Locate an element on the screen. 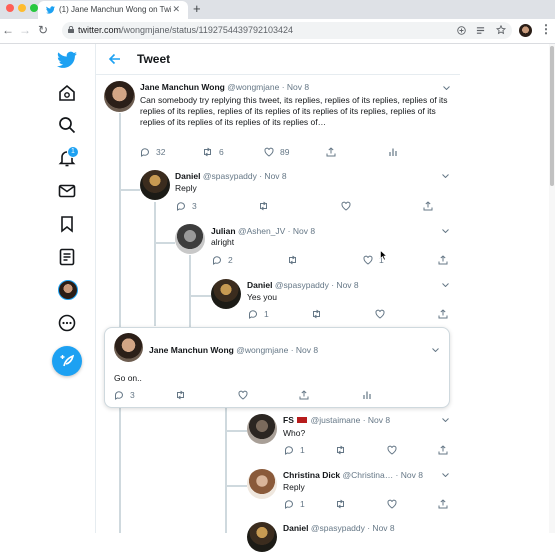 Image resolution: width=555 pixels, height=552 pixels. back-arrow-icon: ← is located at coordinates (8, 30).